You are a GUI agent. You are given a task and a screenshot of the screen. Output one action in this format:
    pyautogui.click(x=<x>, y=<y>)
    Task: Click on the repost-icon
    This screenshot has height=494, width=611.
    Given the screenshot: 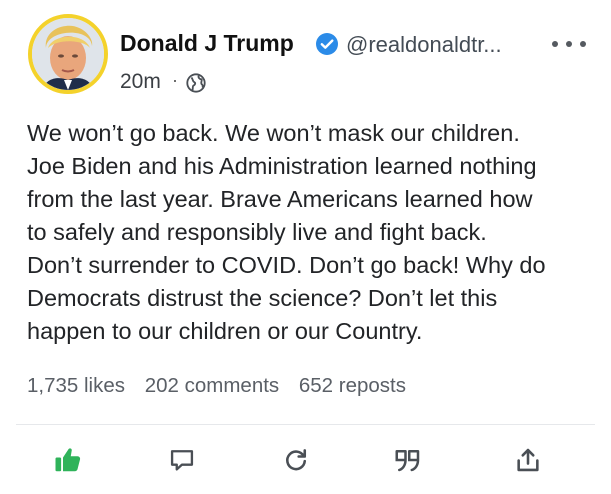 What is the action you would take?
    pyautogui.click(x=296, y=460)
    